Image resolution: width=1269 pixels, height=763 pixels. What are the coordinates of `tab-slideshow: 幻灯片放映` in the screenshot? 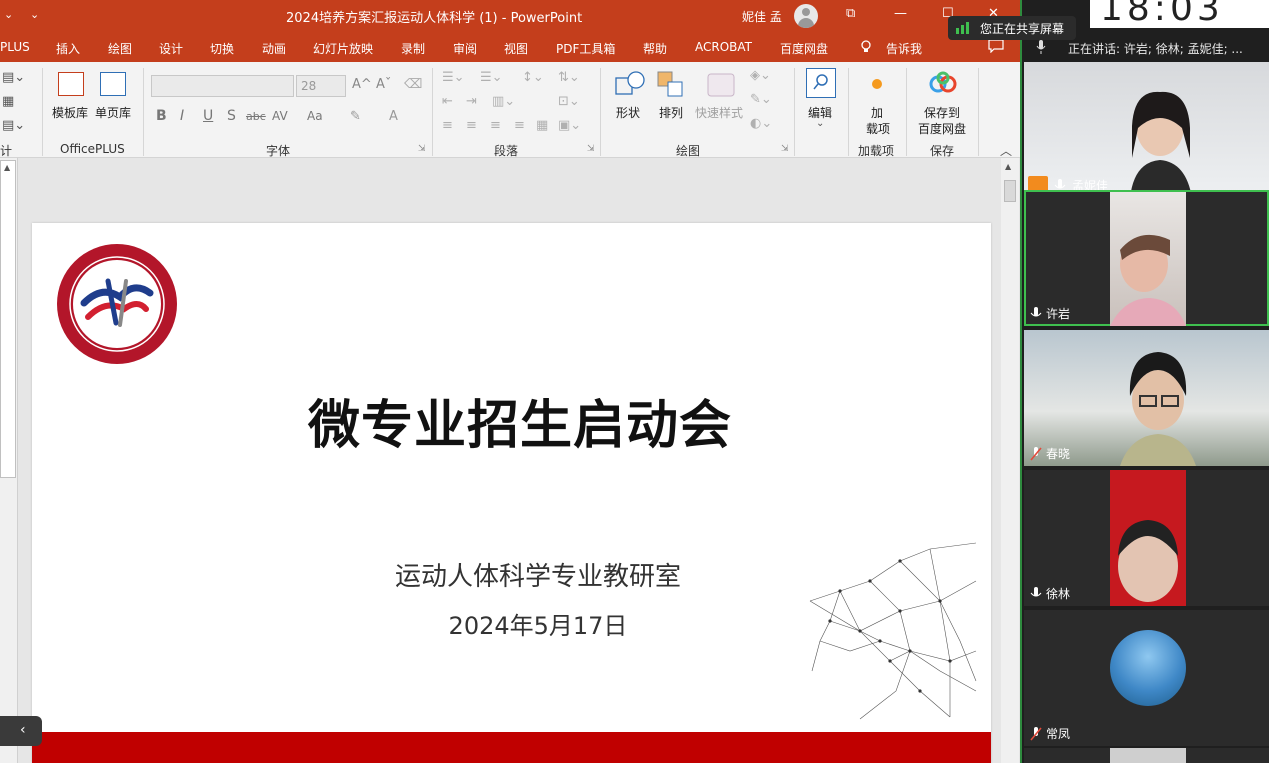 It's located at (343, 48).